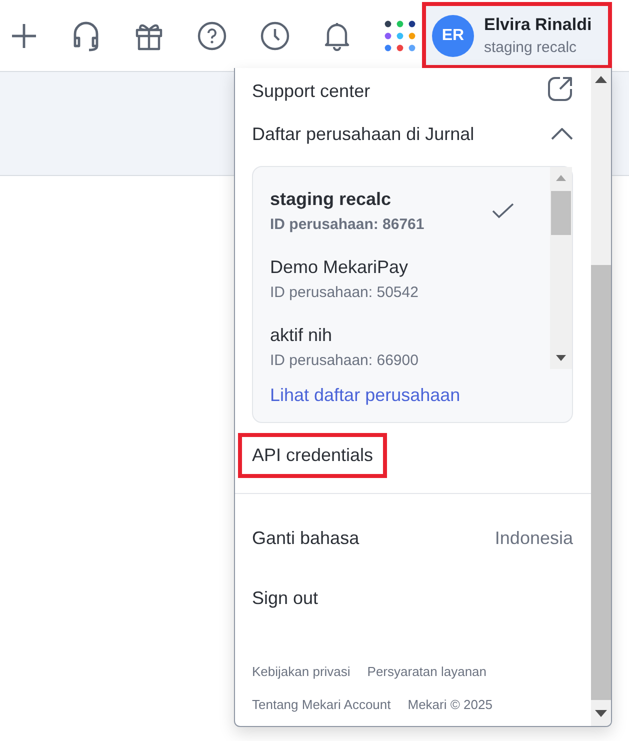  What do you see at coordinates (212, 35) in the screenshot?
I see `help-icon` at bounding box center [212, 35].